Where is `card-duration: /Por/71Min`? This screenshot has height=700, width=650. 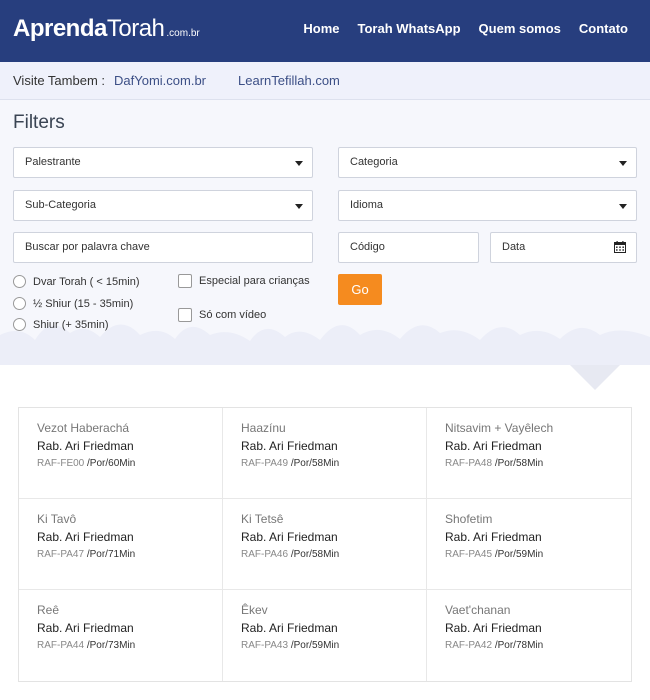
card-duration: /Por/71Min is located at coordinates (110, 554).